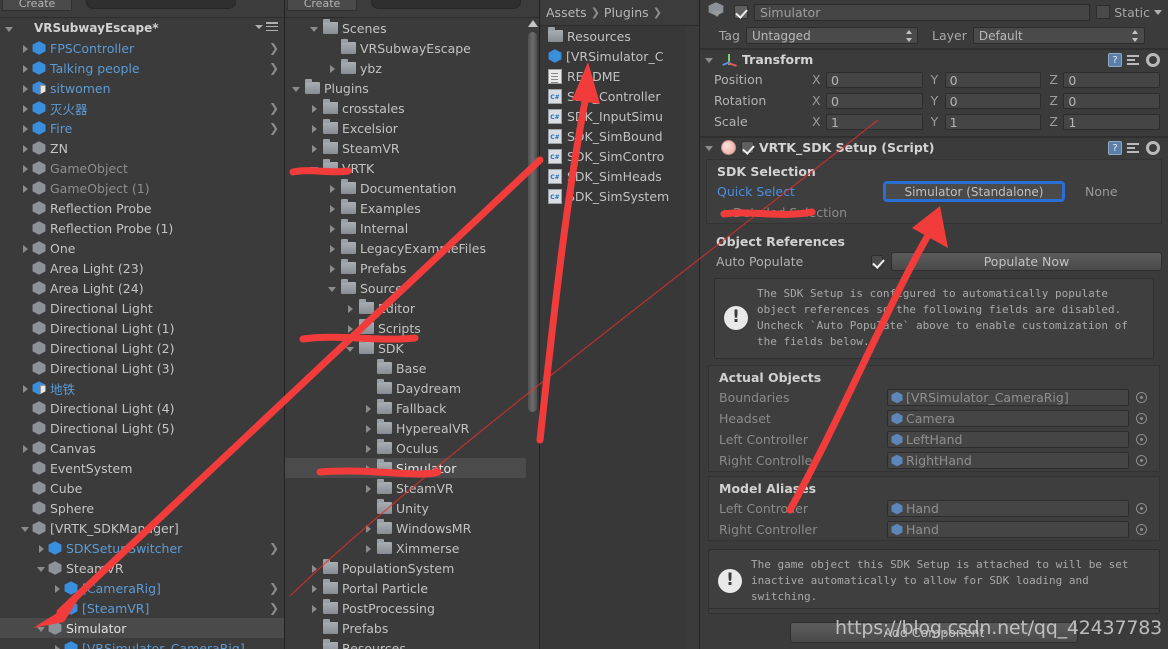 The image size is (1168, 649). What do you see at coordinates (1112, 100) in the screenshot?
I see `transform-rotation-z-input: 0` at bounding box center [1112, 100].